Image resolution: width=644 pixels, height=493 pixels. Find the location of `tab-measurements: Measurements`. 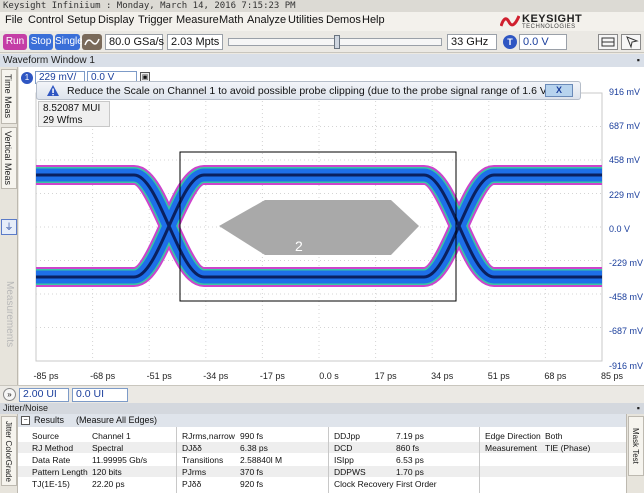

tab-measurements: Measurements is located at coordinates (9, 314).